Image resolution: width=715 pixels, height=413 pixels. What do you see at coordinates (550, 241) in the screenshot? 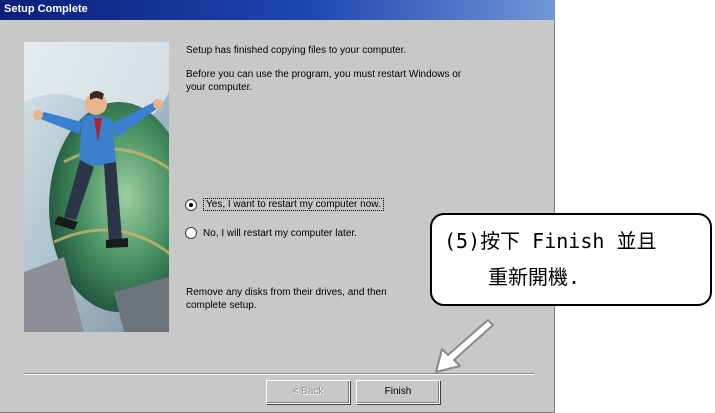
I see `callout-line-1: (5)按下 Finish 並且` at bounding box center [550, 241].